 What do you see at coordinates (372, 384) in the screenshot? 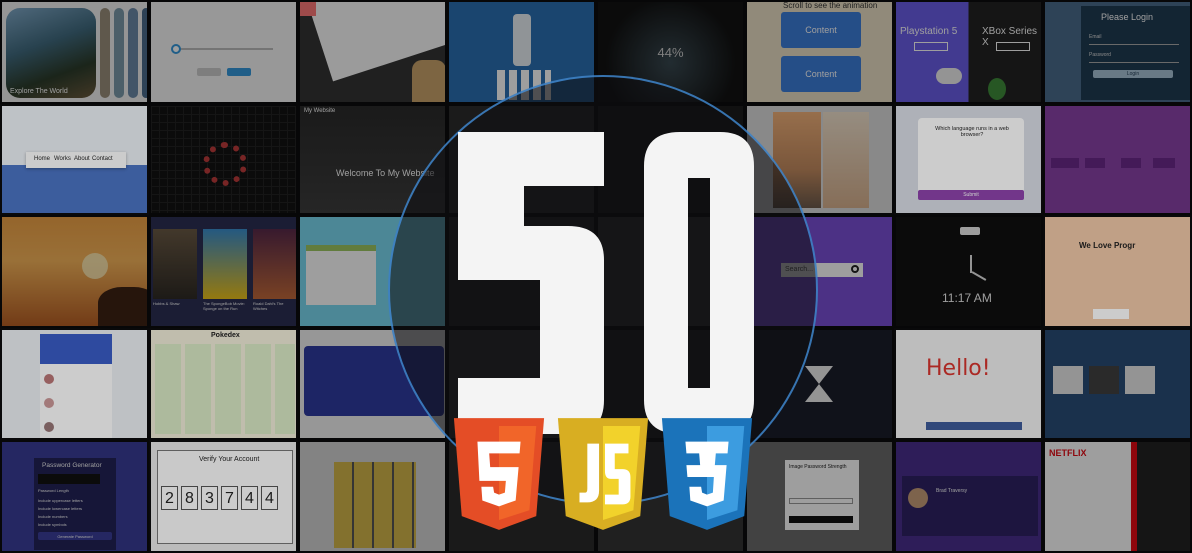
I see `tile-testimonial` at bounding box center [372, 384].